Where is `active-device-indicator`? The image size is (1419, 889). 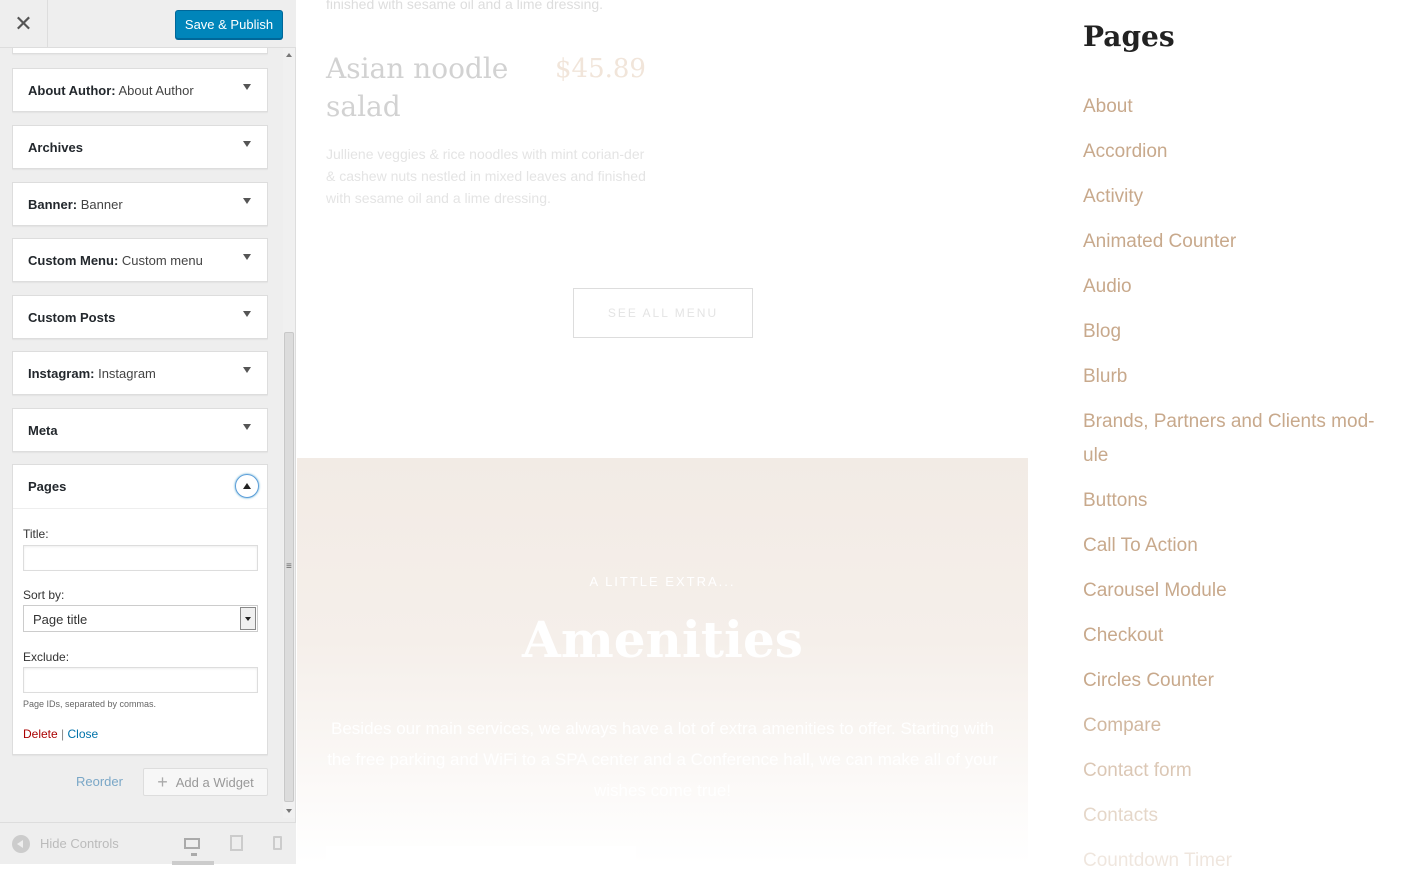
active-device-indicator is located at coordinates (193, 863).